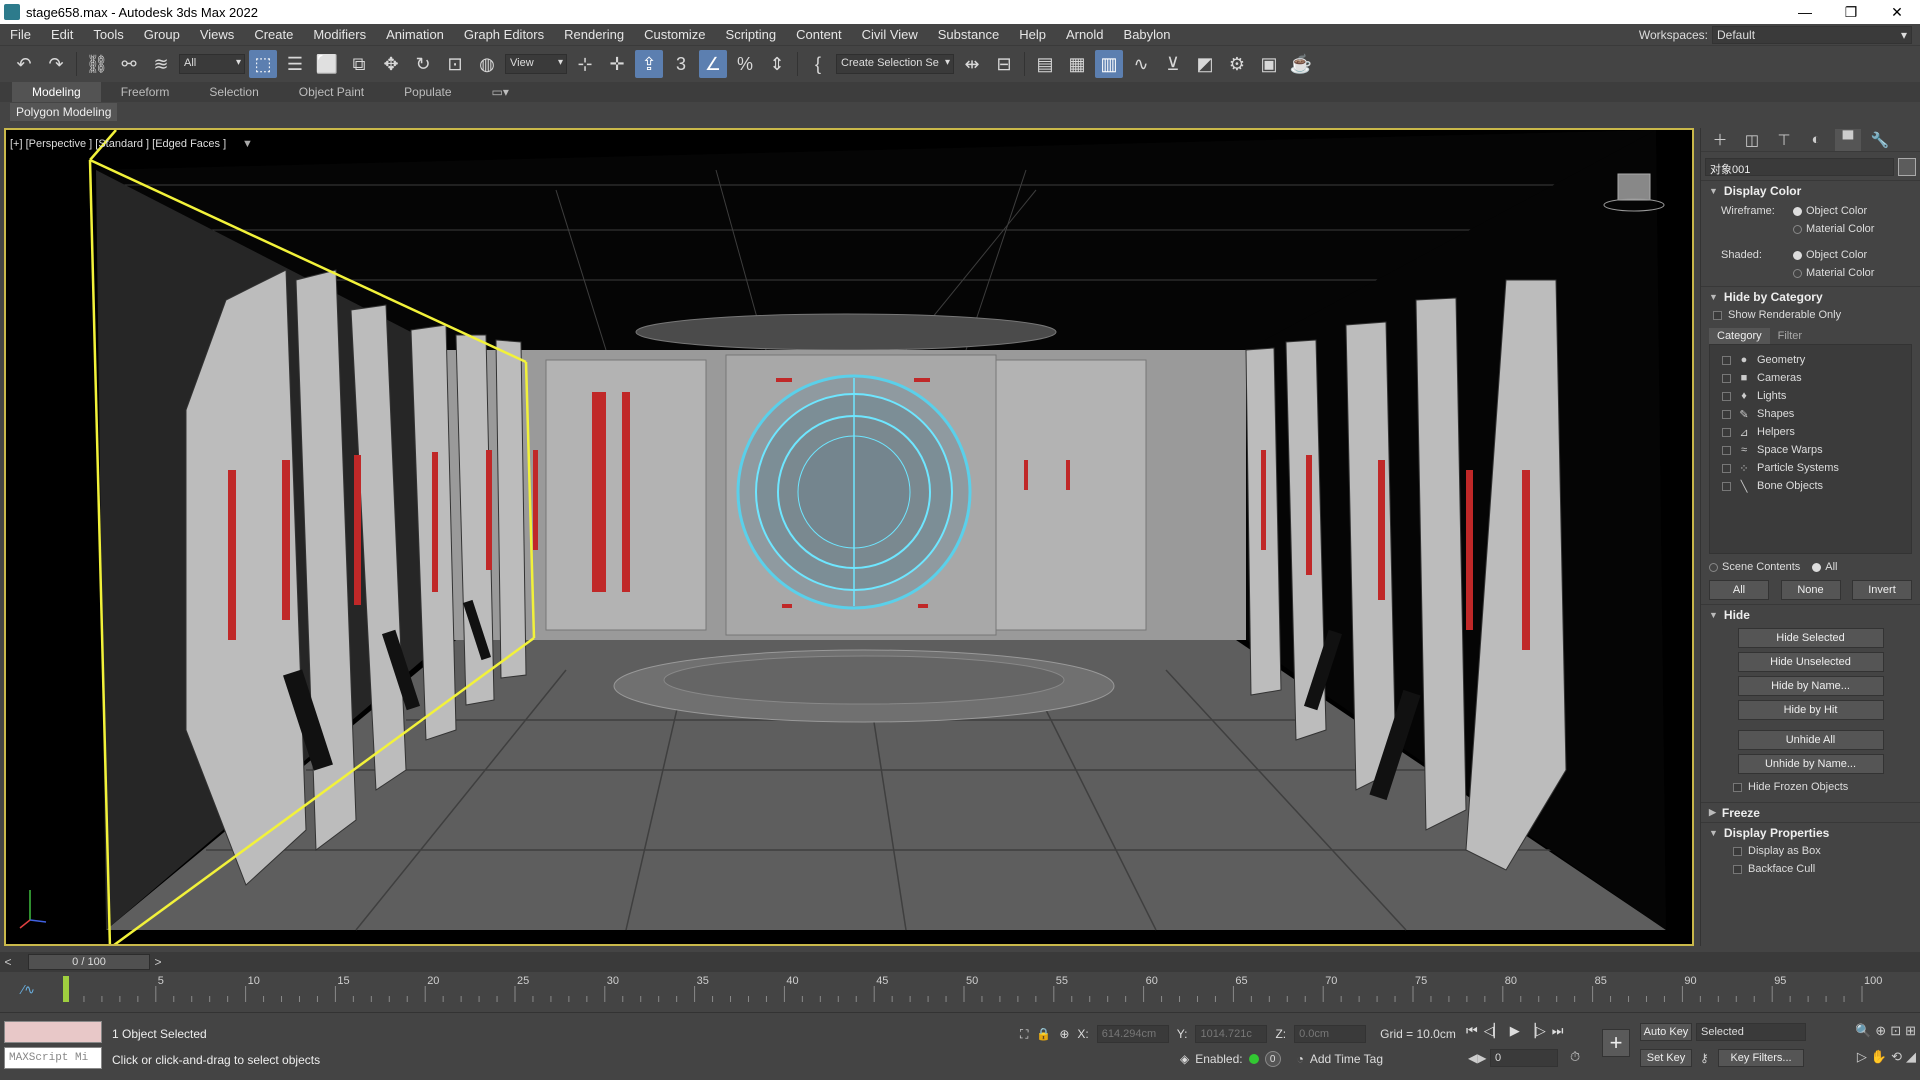 Image resolution: width=1920 pixels, height=1080 pixels. I want to click on scene-contents-radio, so click(1713, 567).